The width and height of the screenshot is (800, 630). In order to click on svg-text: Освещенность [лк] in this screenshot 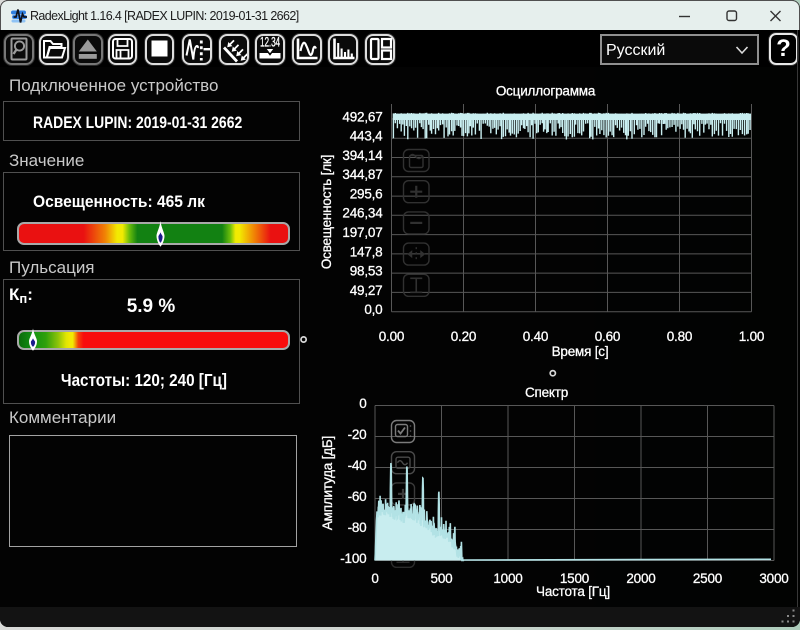, I will do `click(326, 212)`.